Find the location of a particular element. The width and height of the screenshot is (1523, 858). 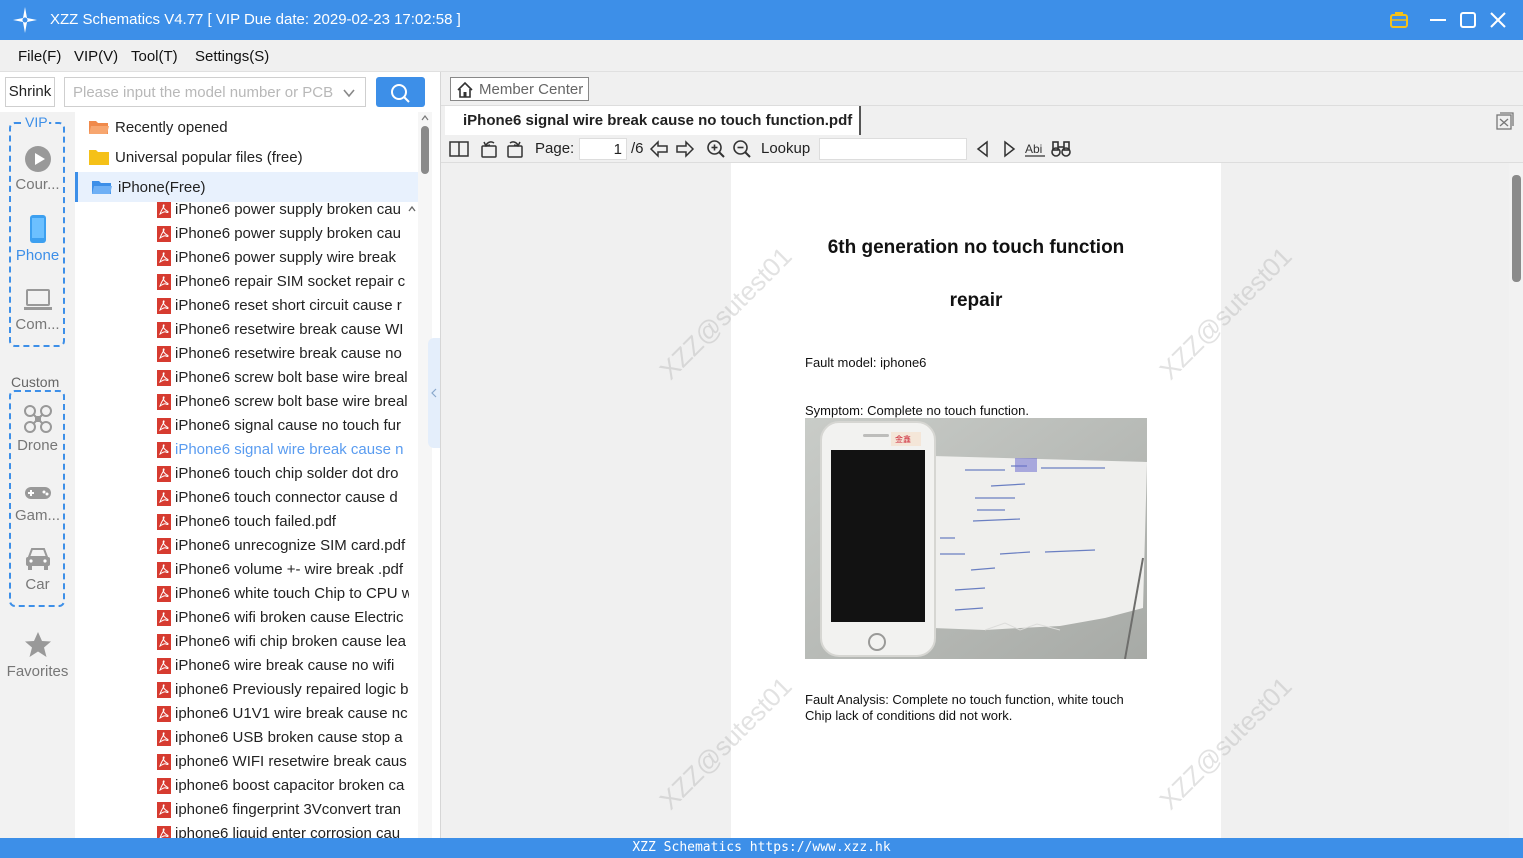

next-page-icon is located at coordinates (685, 149).